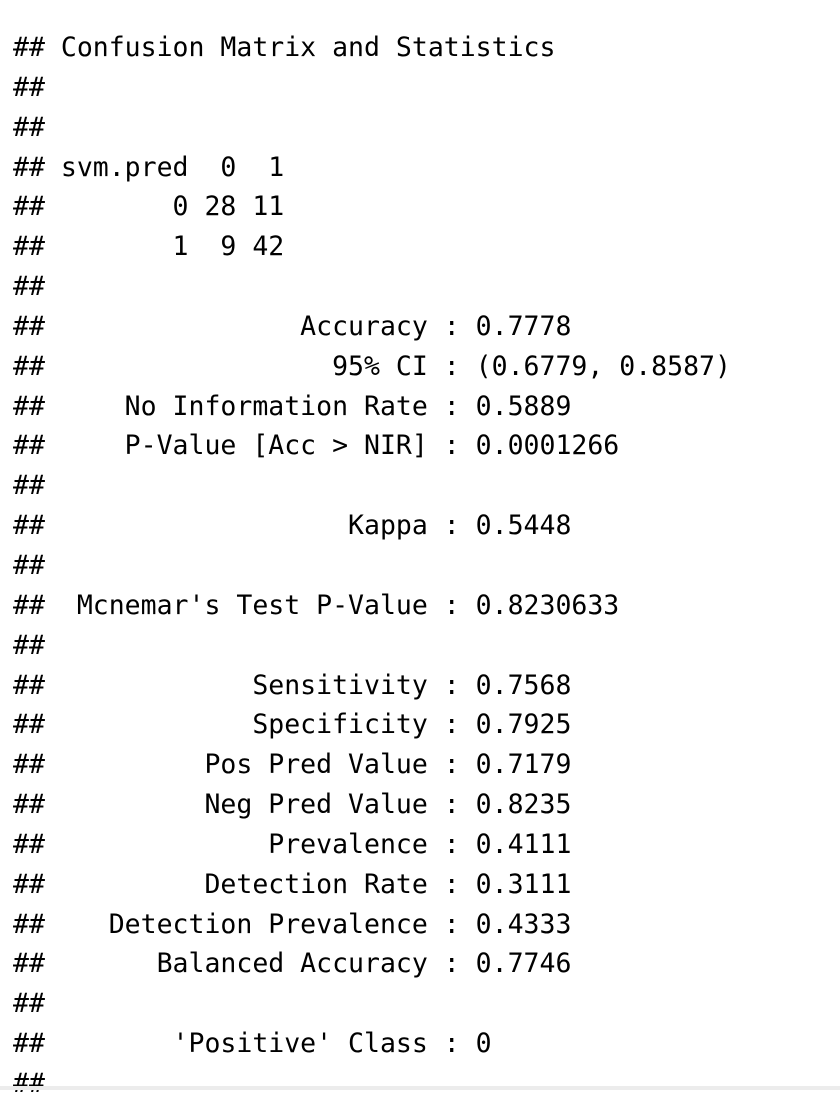 This screenshot has width=840, height=1116. Describe the element at coordinates (292, 406) in the screenshot. I see `stat-no-information-rate: ## No Information Rate : 0.5889` at that location.